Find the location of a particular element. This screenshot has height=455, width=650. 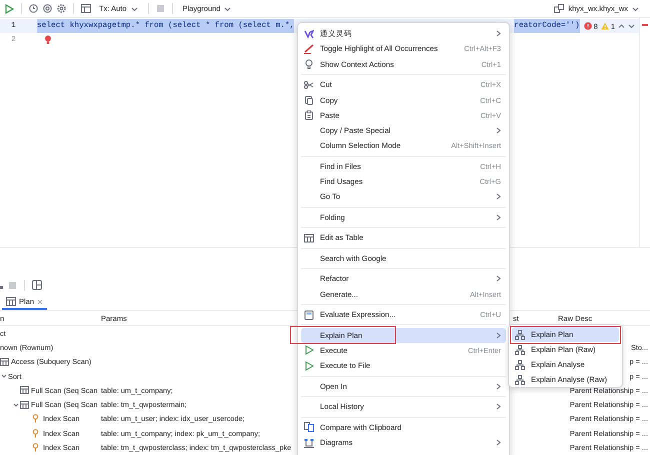

error-icon is located at coordinates (588, 26).